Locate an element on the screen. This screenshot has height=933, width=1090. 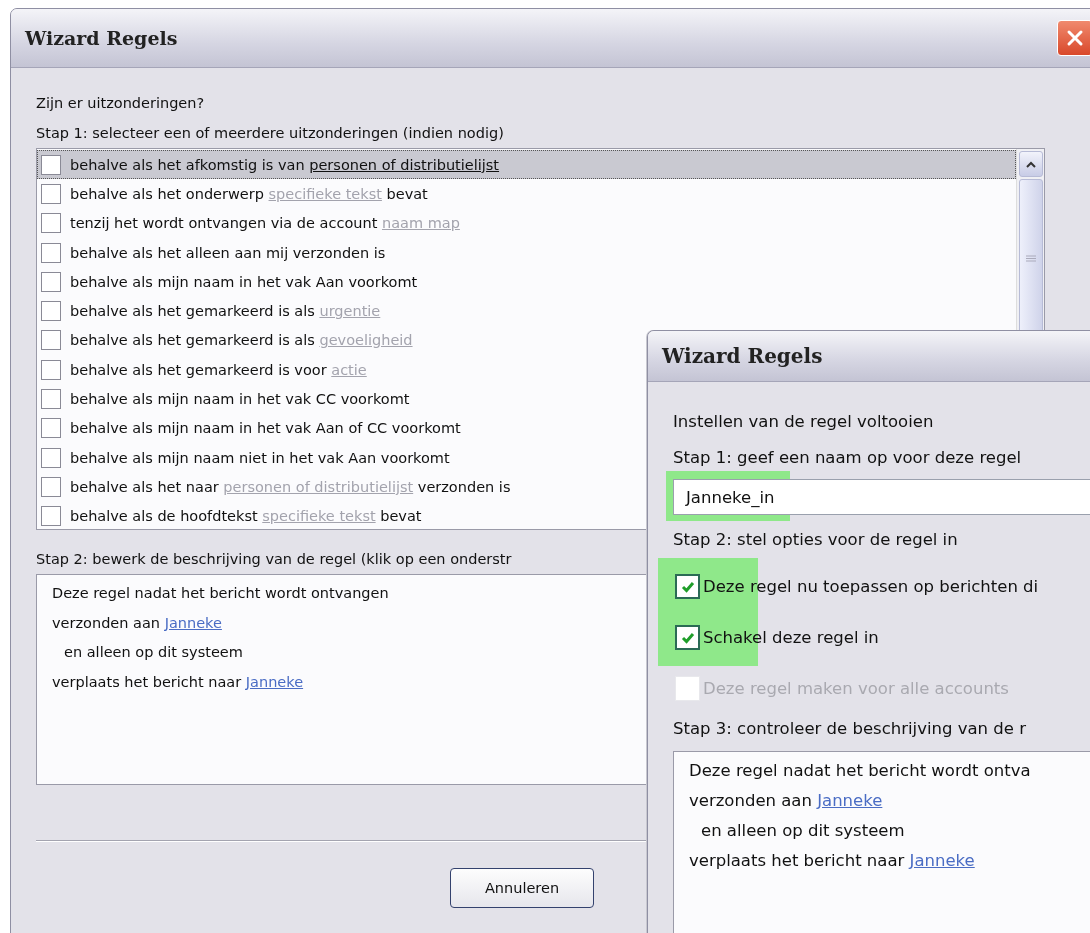
close-button is located at coordinates (1073, 38).